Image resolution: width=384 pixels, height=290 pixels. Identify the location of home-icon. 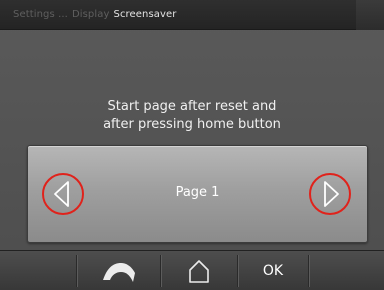
(199, 271).